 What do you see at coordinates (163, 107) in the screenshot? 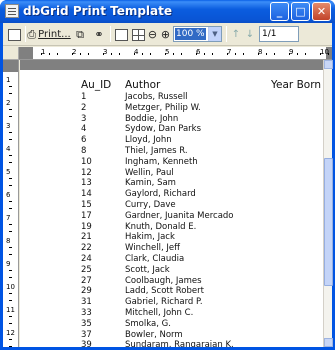
I see `author-cell: Metzger, Philip W.` at bounding box center [163, 107].